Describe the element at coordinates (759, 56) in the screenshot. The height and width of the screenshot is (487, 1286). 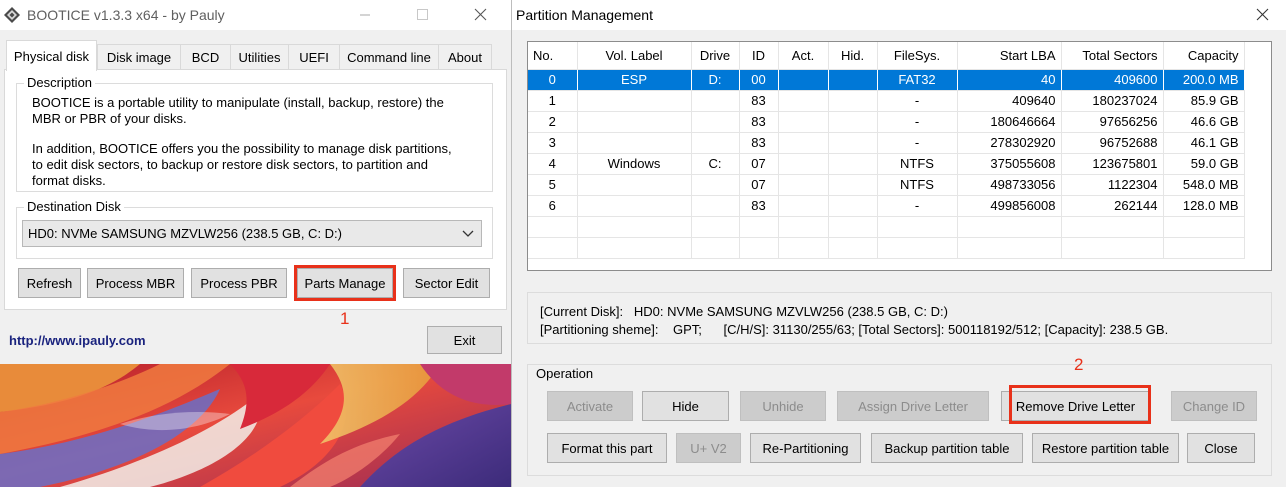
I see `column-header-id: ID` at that location.